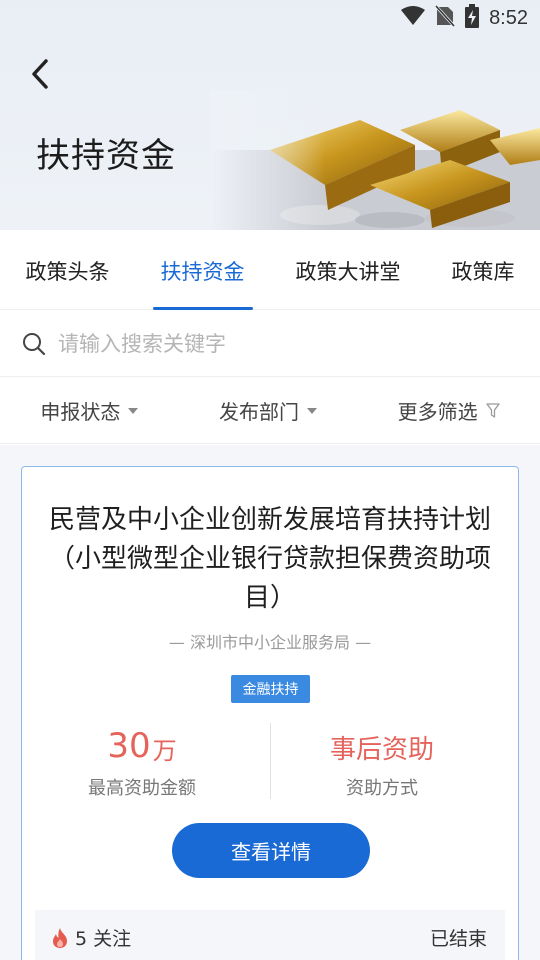 This screenshot has width=540, height=960. What do you see at coordinates (270, 271) in the screenshot?
I see `tab-bar: 政策头条 扶持资金 政策大讲堂 政策库` at bounding box center [270, 271].